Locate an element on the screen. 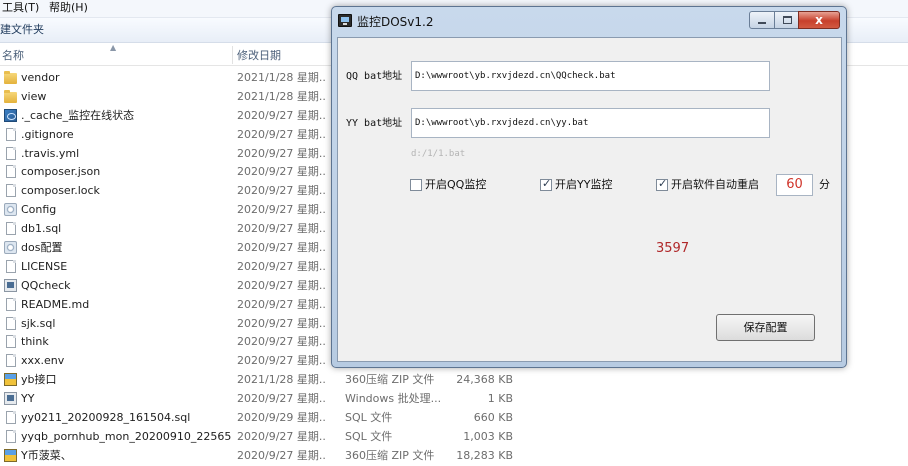  file-name: YY is located at coordinates (28, 399).